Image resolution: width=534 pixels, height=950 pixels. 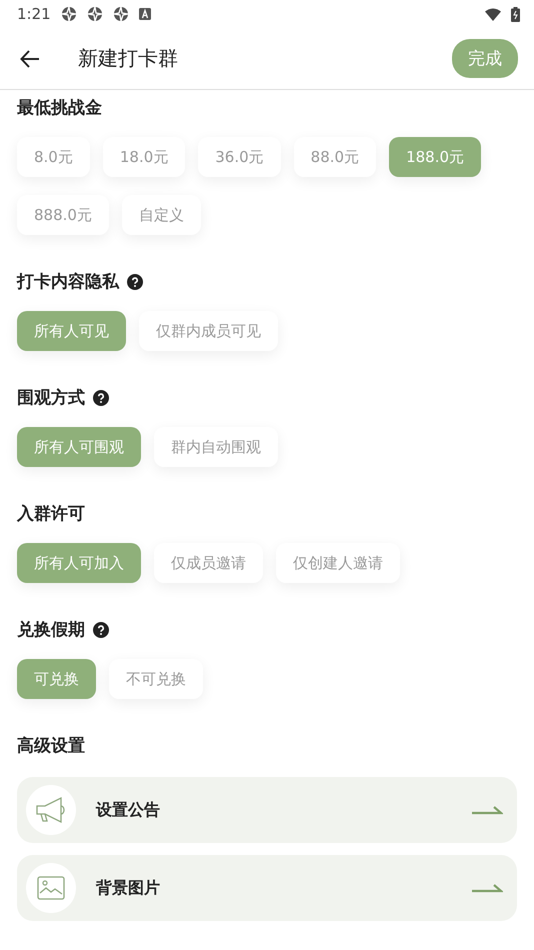 I want to click on image-icon, so click(x=51, y=888).